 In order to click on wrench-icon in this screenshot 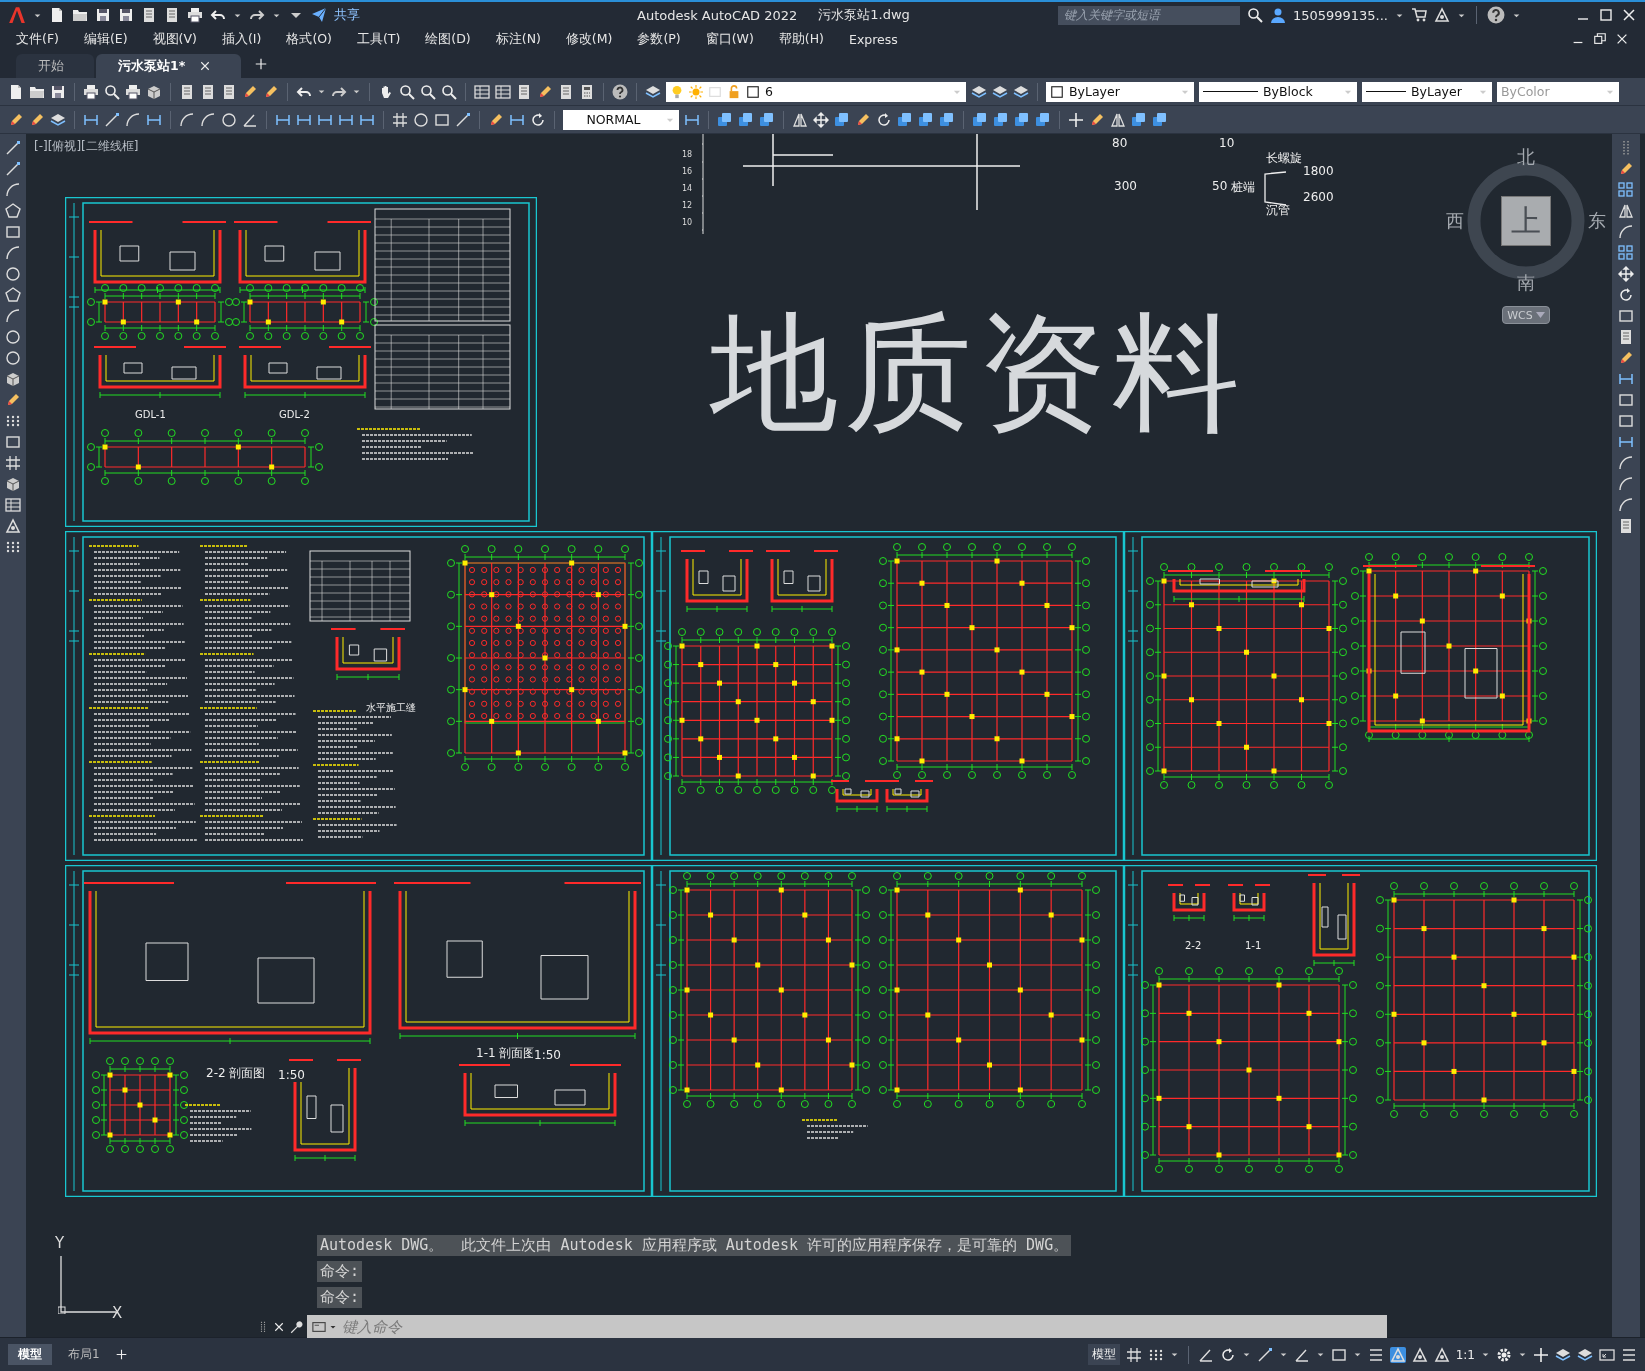, I will do `click(296, 1326)`.